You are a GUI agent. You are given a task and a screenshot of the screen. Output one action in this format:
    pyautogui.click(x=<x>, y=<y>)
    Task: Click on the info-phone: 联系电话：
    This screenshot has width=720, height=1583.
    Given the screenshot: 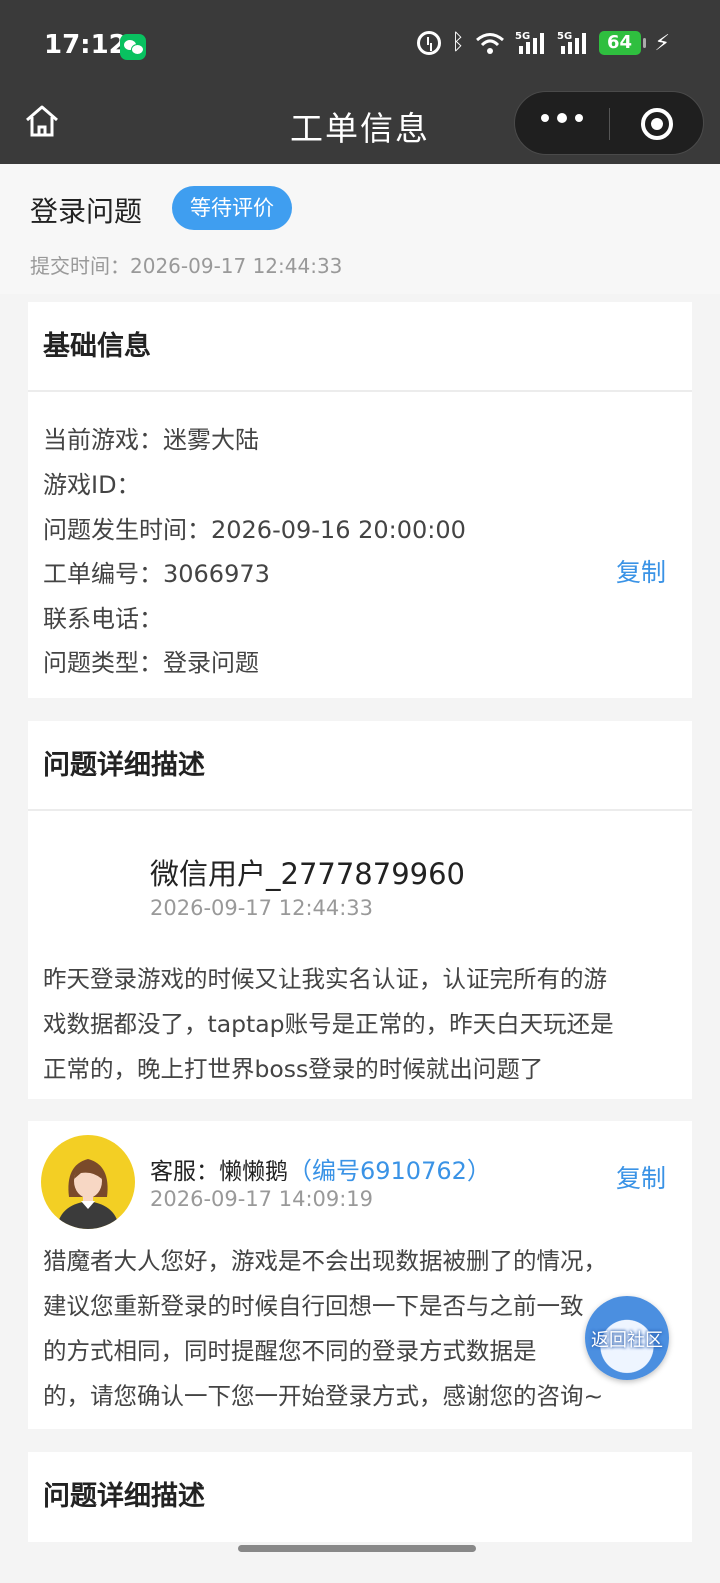 What is the action you would take?
    pyautogui.click(x=103, y=619)
    